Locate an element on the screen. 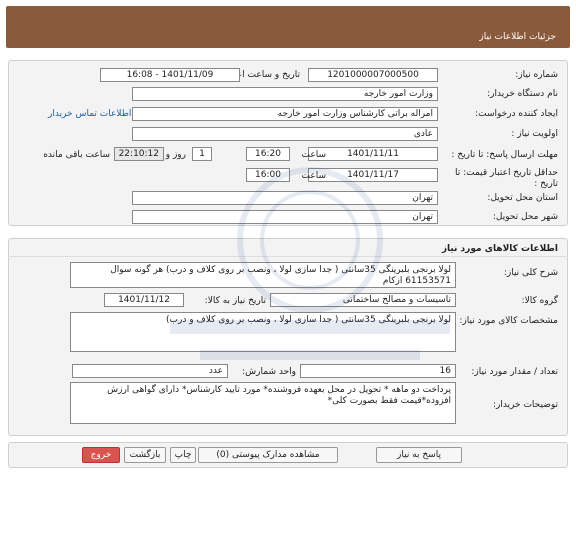  buyer-org-label: نام دستگاه خریدار: is located at coordinates (522, 94).